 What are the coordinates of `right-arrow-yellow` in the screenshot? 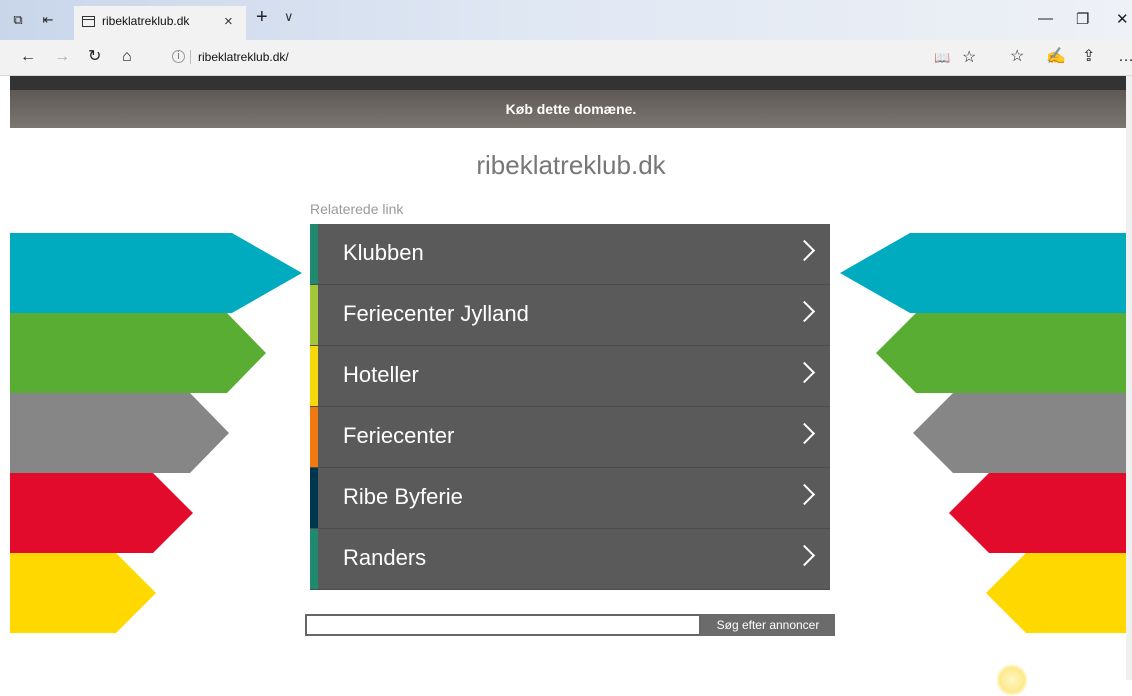 It's located at (1059, 593).